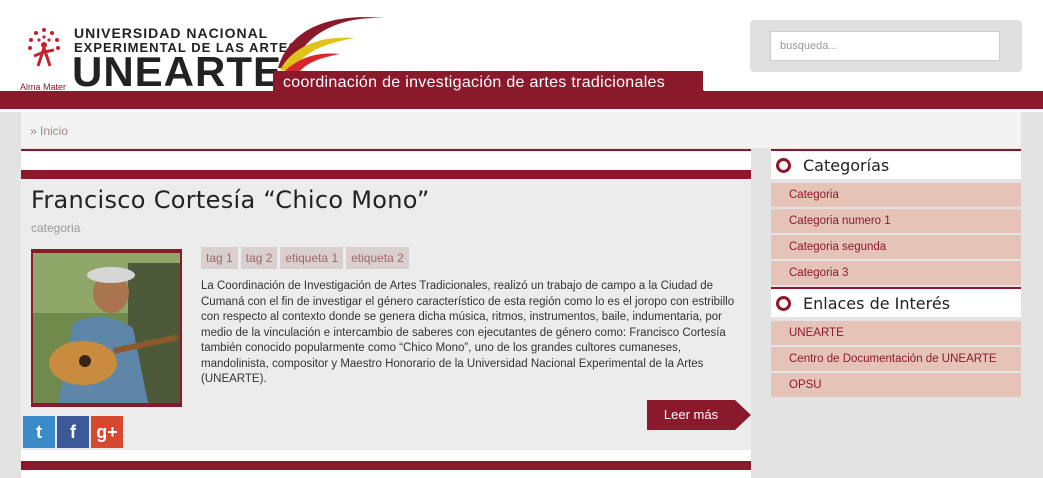  Describe the element at coordinates (44, 47) in the screenshot. I see `alma-mater-logo-icon` at that location.